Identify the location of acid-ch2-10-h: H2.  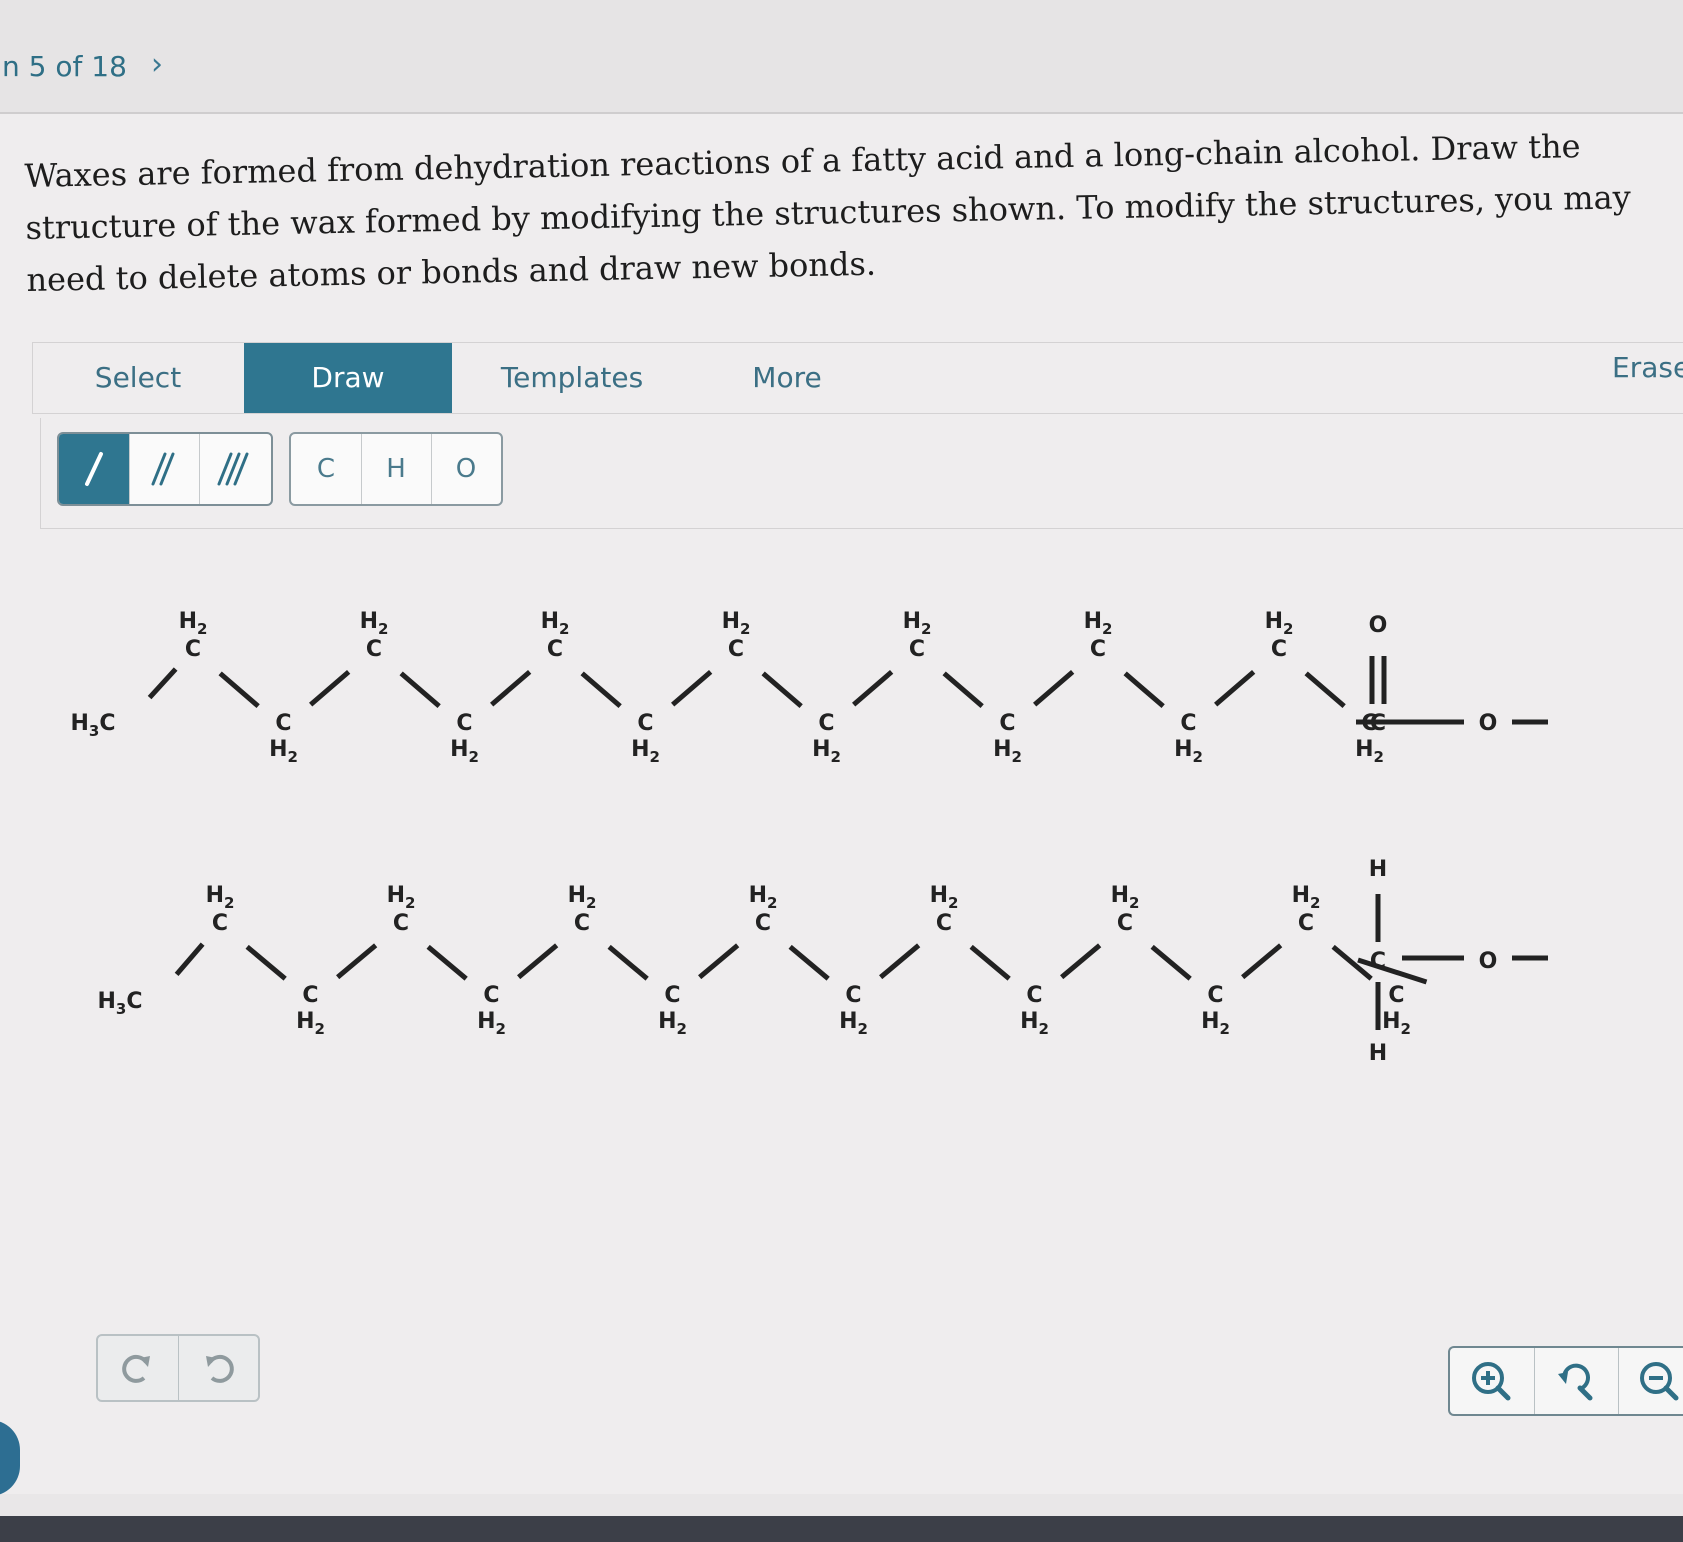
(1098, 623).